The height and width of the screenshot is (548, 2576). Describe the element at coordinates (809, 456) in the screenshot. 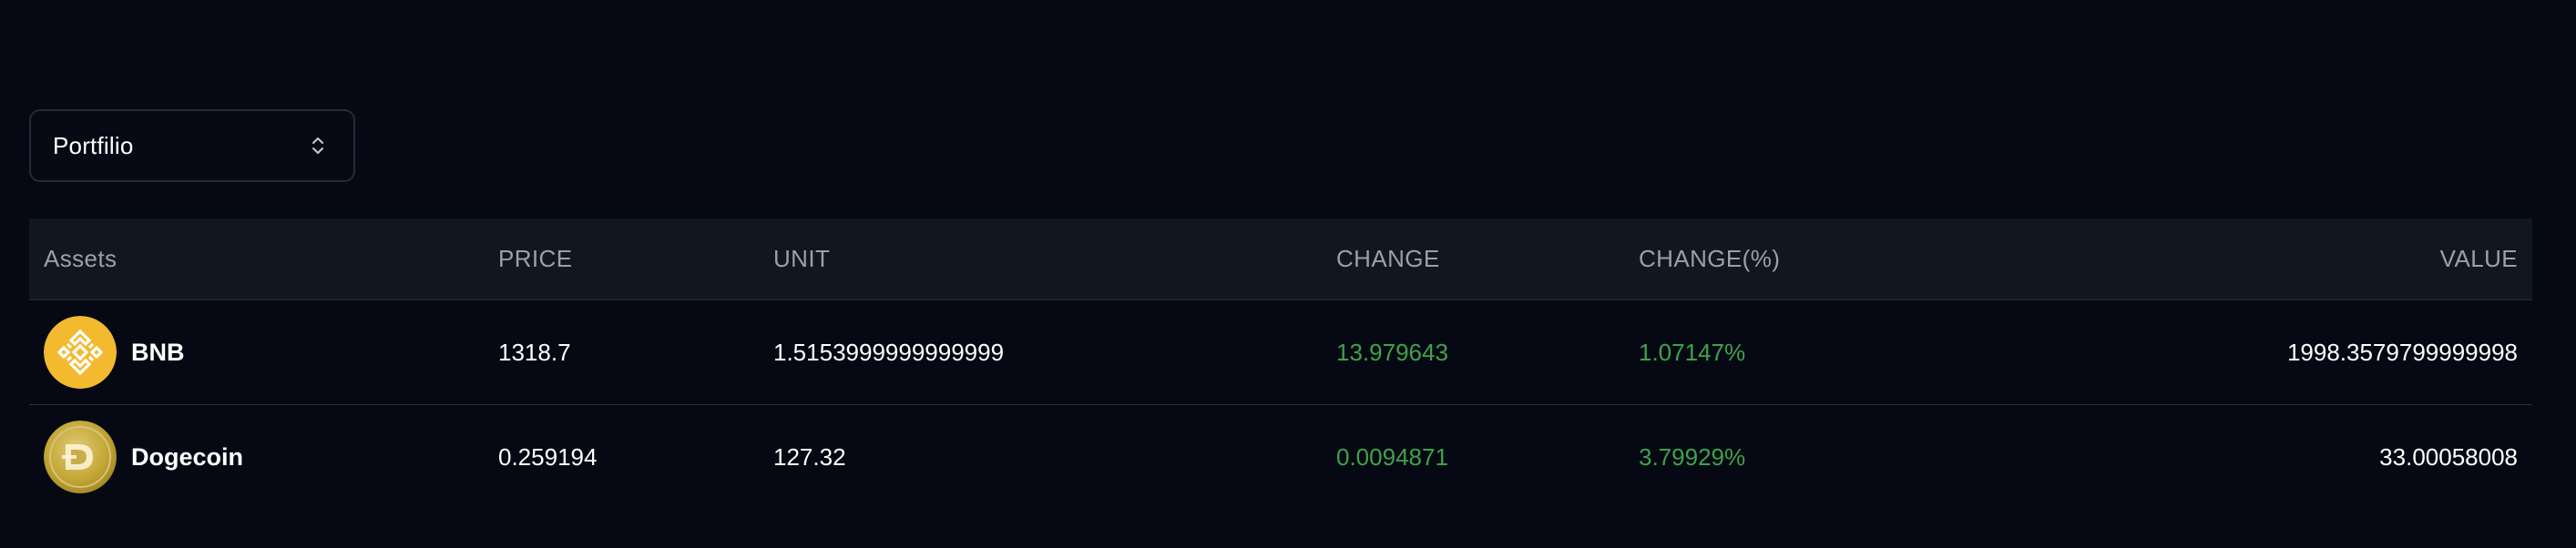

I see `unit-cell: 127.32` at that location.